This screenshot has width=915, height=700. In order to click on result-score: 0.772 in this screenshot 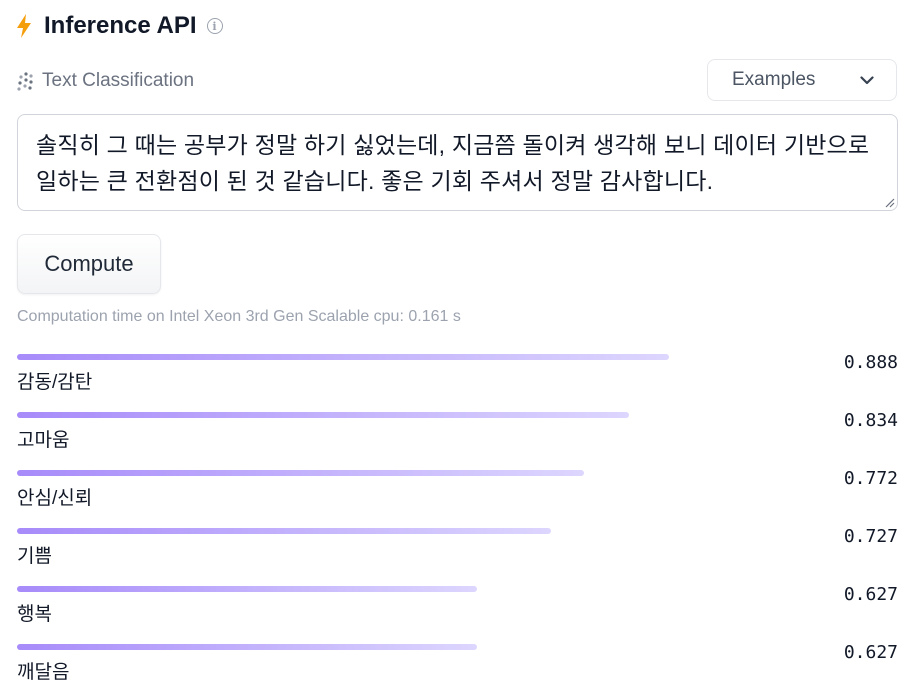, I will do `click(870, 478)`.